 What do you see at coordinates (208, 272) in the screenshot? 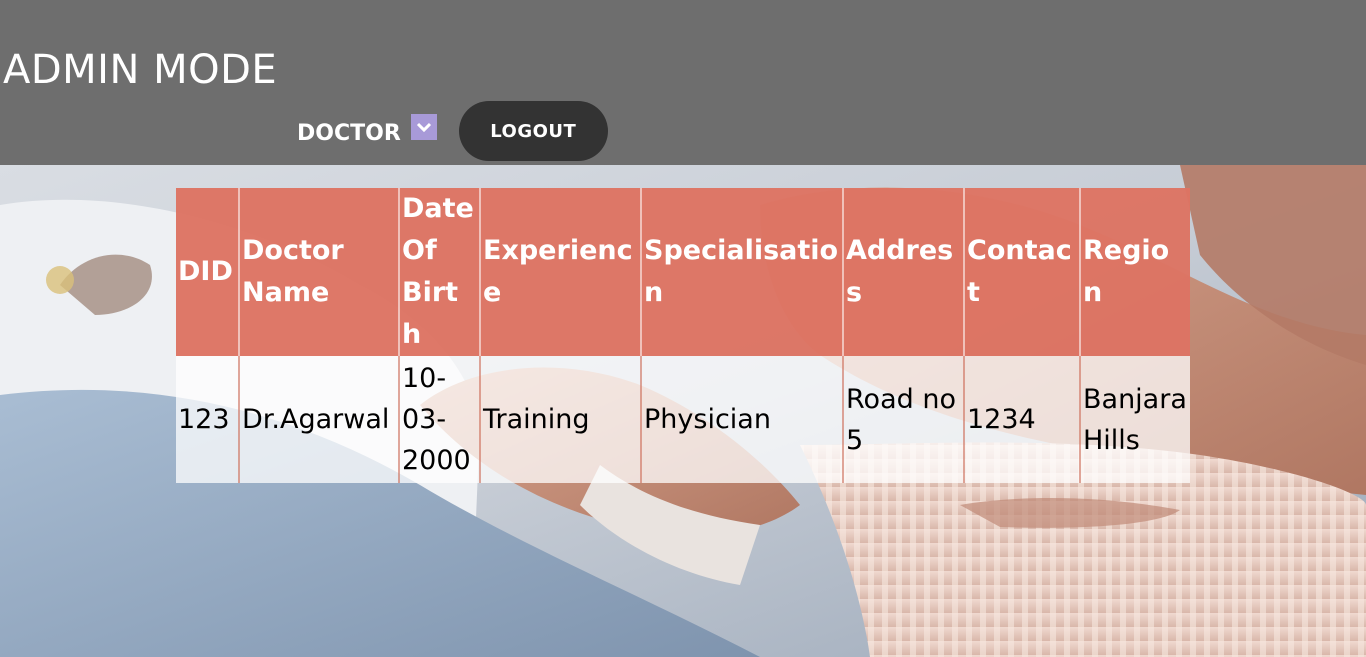
I see `column-header-did: DID` at bounding box center [208, 272].